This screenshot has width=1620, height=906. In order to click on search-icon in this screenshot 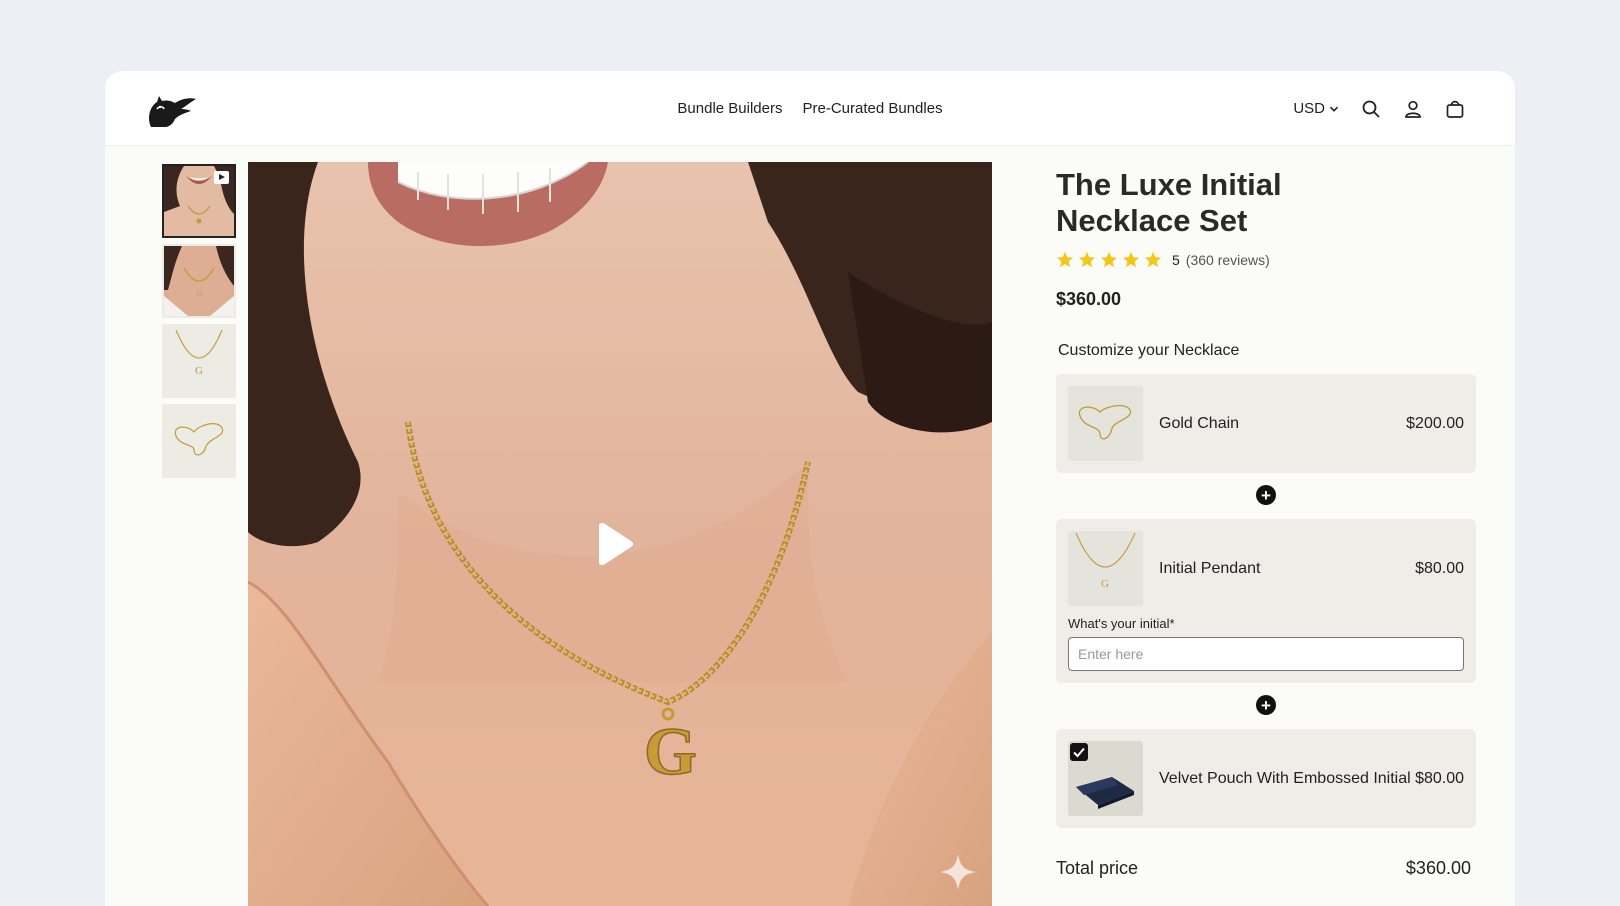, I will do `click(1371, 109)`.